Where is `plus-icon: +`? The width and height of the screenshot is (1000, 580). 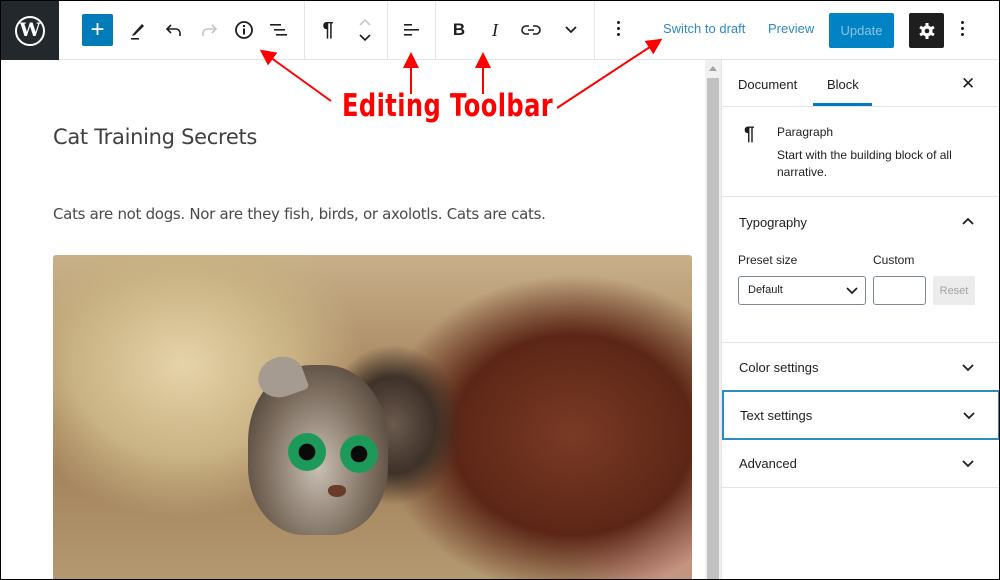 plus-icon: + is located at coordinates (97, 29).